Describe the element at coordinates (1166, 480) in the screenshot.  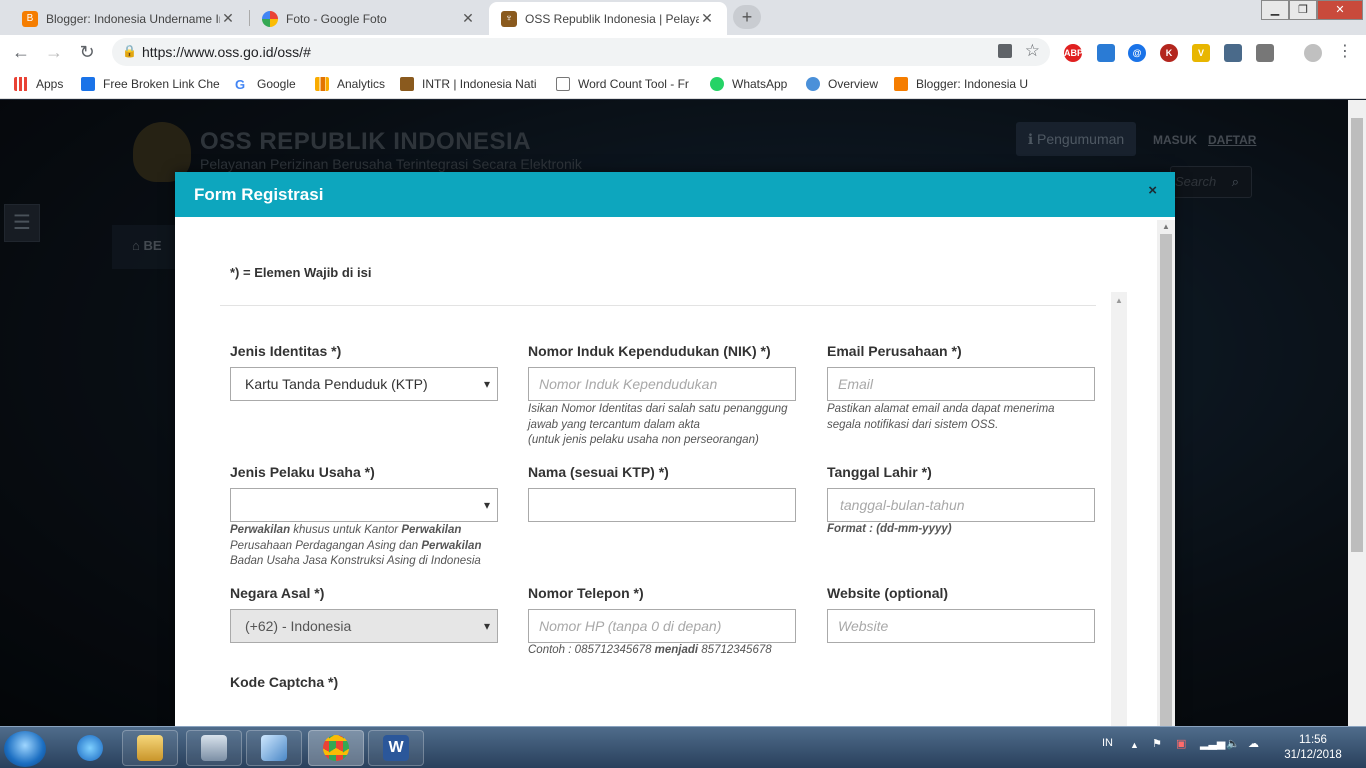
I see `modal-scrollbar-thumb` at that location.